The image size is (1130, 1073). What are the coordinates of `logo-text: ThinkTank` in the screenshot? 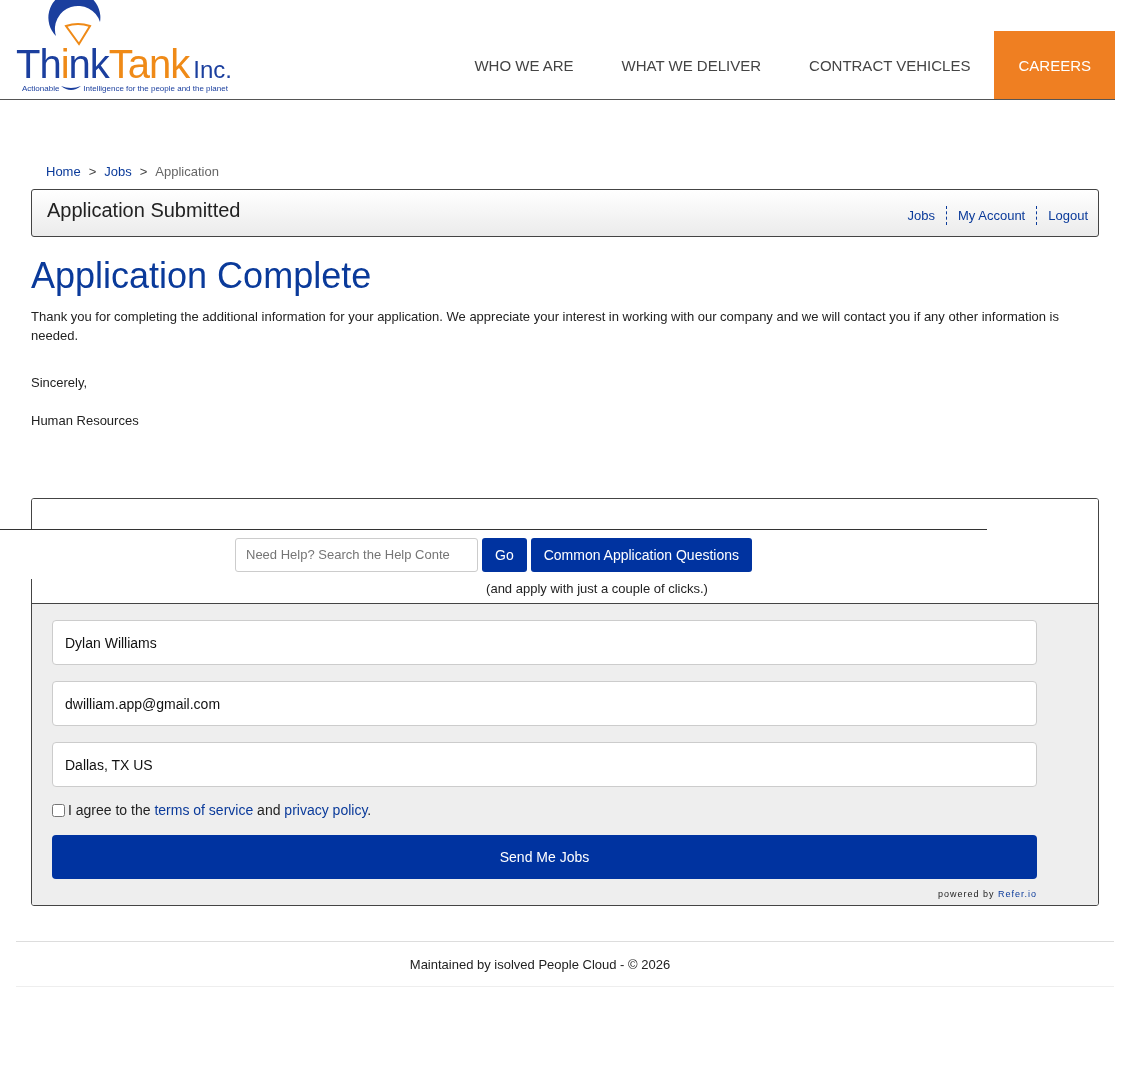 It's located at (103, 64).